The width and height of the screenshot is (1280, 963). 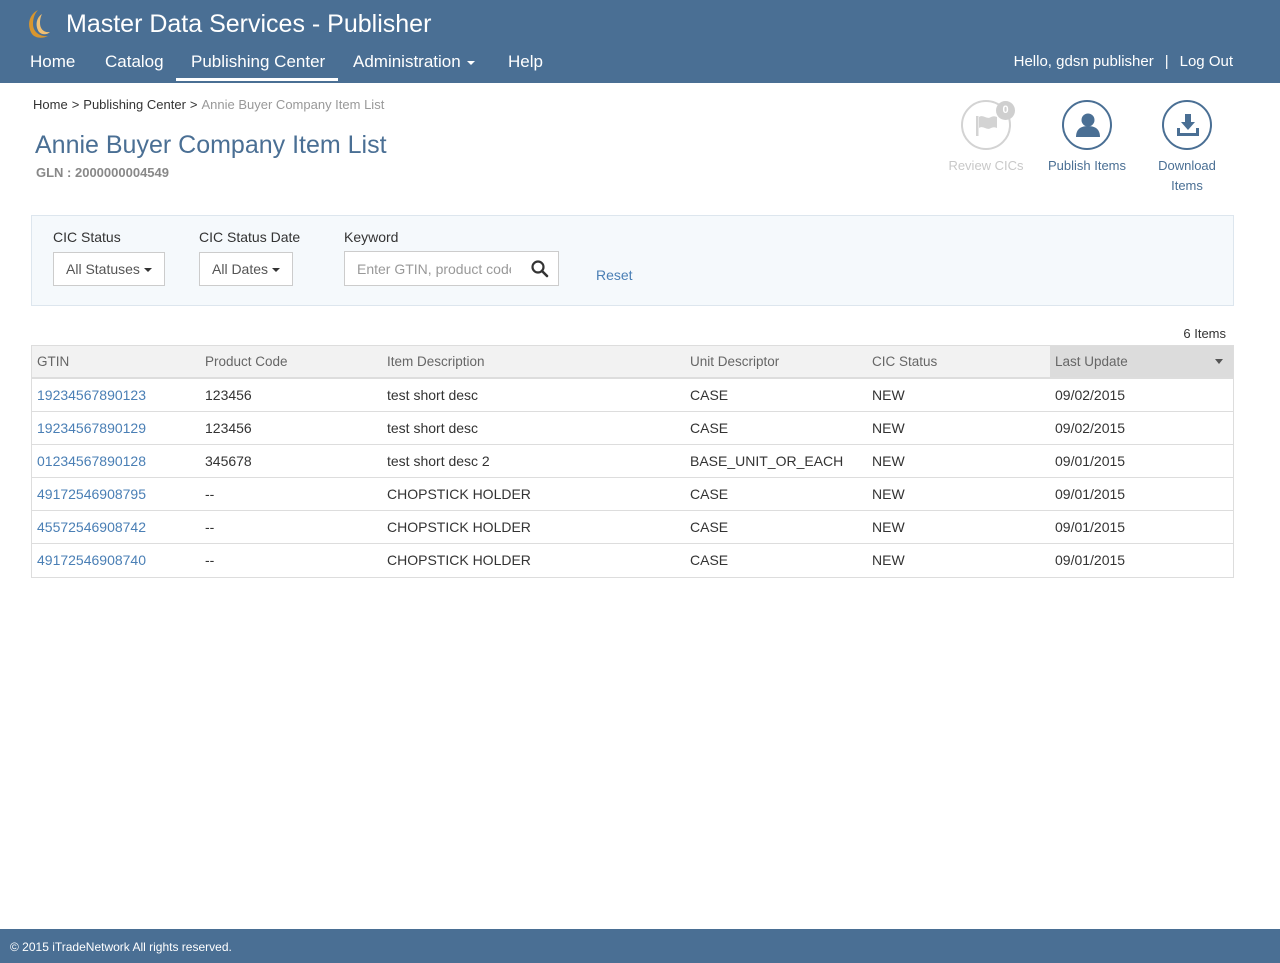 What do you see at coordinates (1187, 185) in the screenshot?
I see `download-label-line2: Items` at bounding box center [1187, 185].